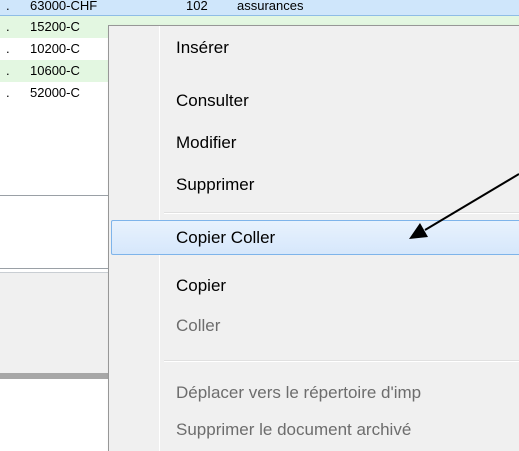  What do you see at coordinates (315, 47) in the screenshot?
I see `menu-item-inserer: Insérer` at bounding box center [315, 47].